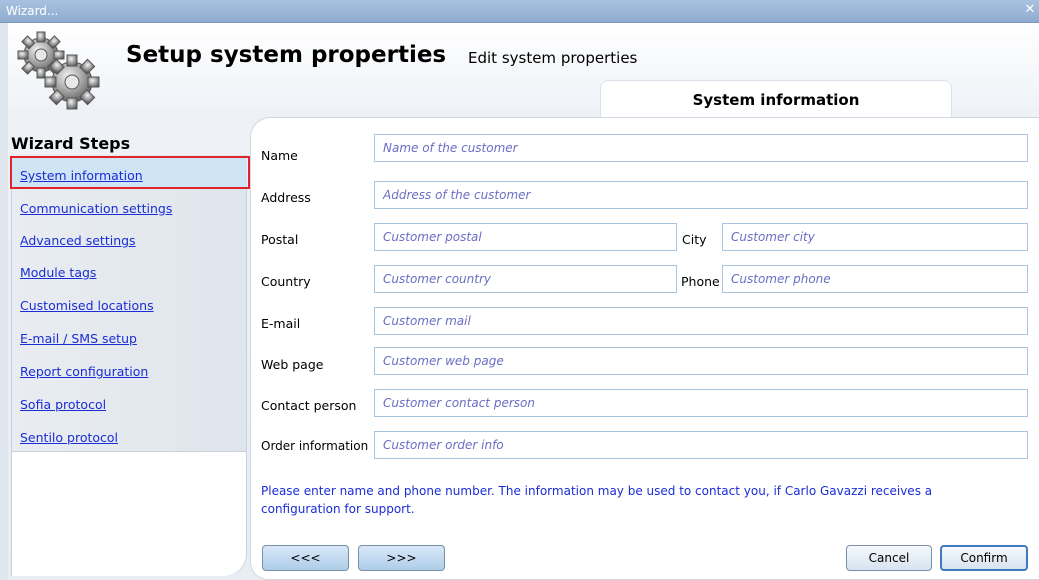 This screenshot has width=1039, height=580. I want to click on page-subtitle: Edit system properties, so click(553, 58).